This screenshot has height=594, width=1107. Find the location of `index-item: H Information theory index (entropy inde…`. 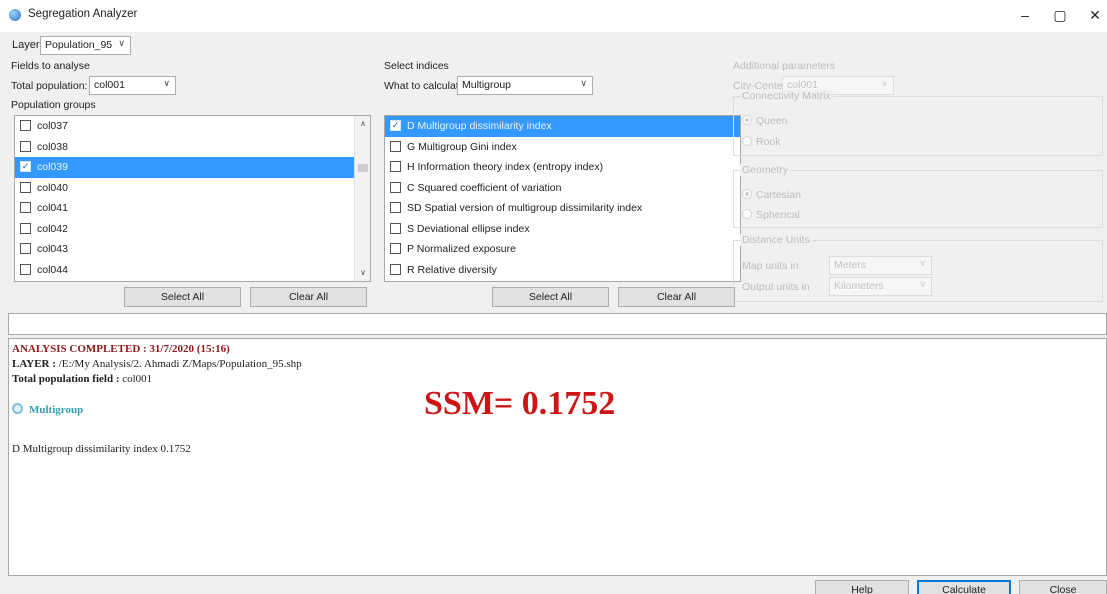

index-item: H Information theory index (entropy inde… is located at coordinates (562, 167).